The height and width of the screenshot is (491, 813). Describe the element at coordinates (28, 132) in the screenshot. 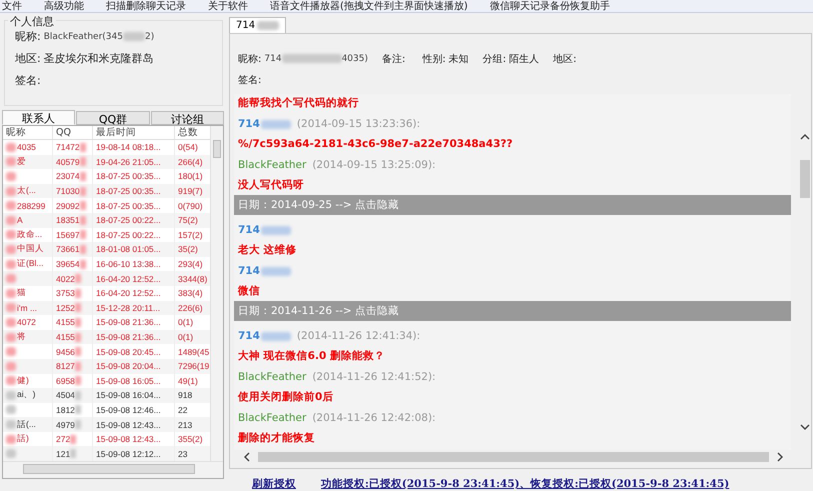

I see `column-header: 昵称` at that location.